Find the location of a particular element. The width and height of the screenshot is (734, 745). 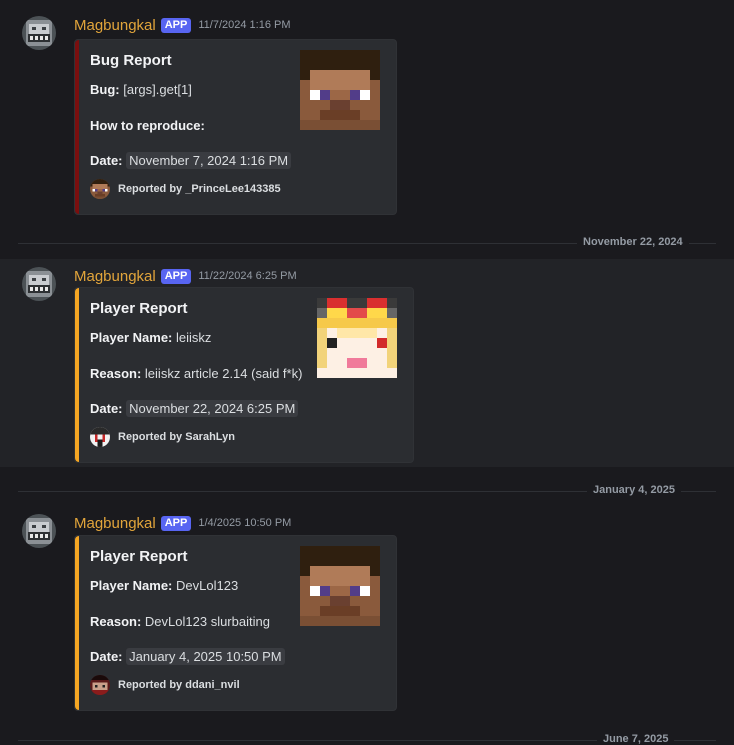

footer-text: Reported by ddani_nvil is located at coordinates (179, 685).